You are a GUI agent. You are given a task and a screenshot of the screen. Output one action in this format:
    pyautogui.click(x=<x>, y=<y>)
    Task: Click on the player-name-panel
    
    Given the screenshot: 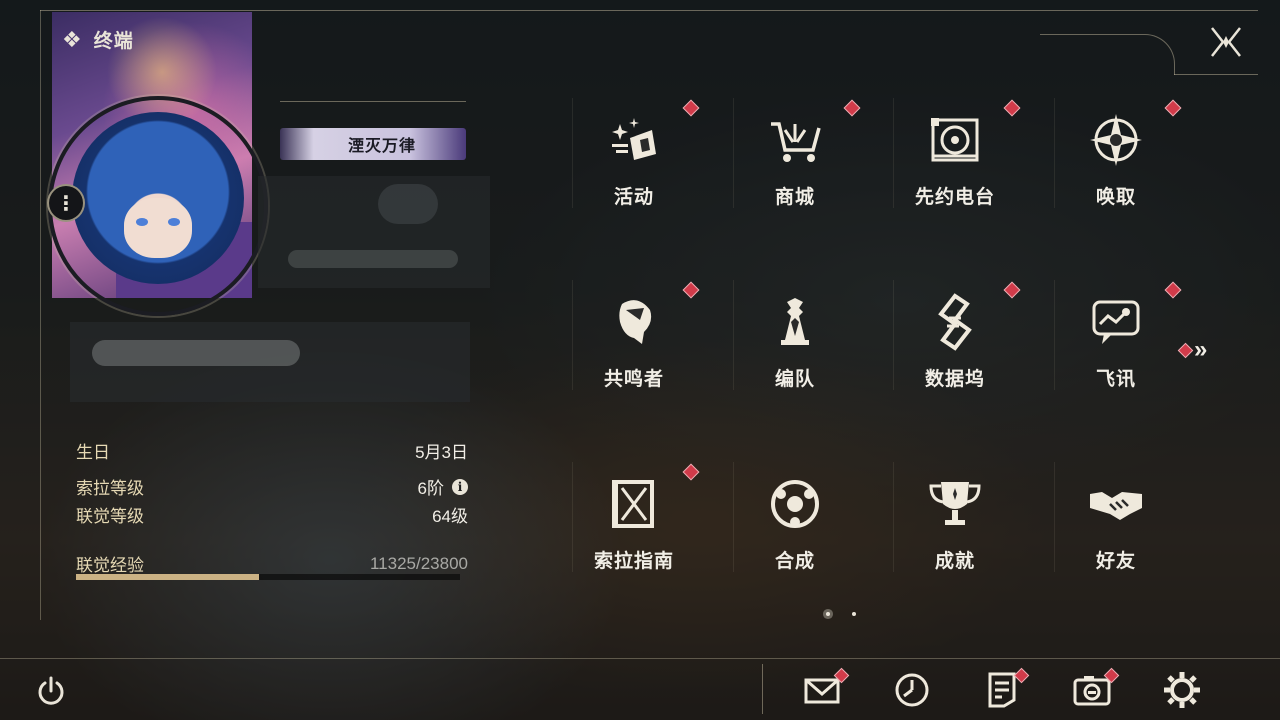 What is the action you would take?
    pyautogui.click(x=374, y=232)
    